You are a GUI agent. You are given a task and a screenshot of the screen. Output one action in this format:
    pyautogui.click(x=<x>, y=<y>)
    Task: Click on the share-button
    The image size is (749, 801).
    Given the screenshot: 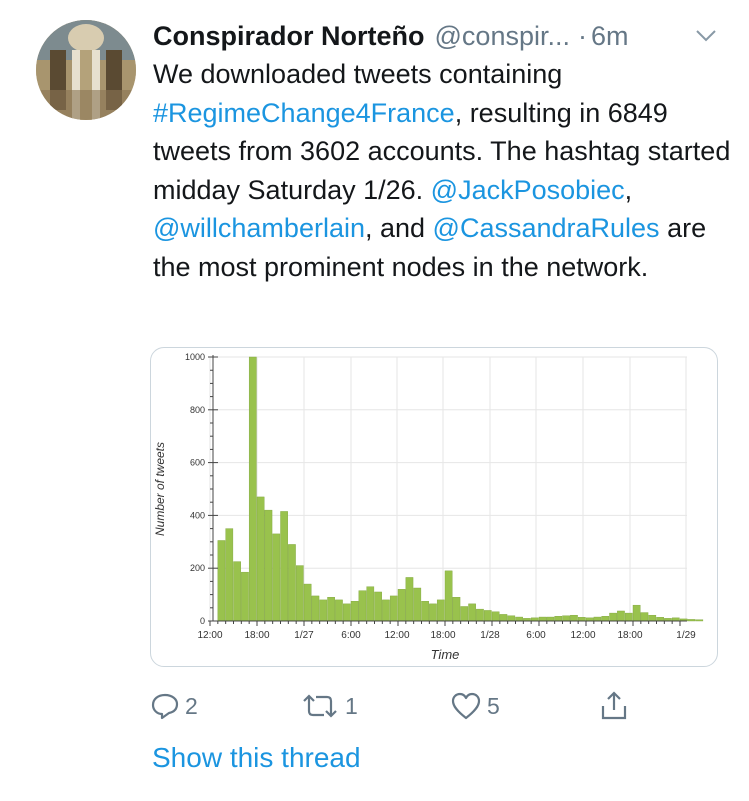 What is the action you would take?
    pyautogui.click(x=614, y=706)
    